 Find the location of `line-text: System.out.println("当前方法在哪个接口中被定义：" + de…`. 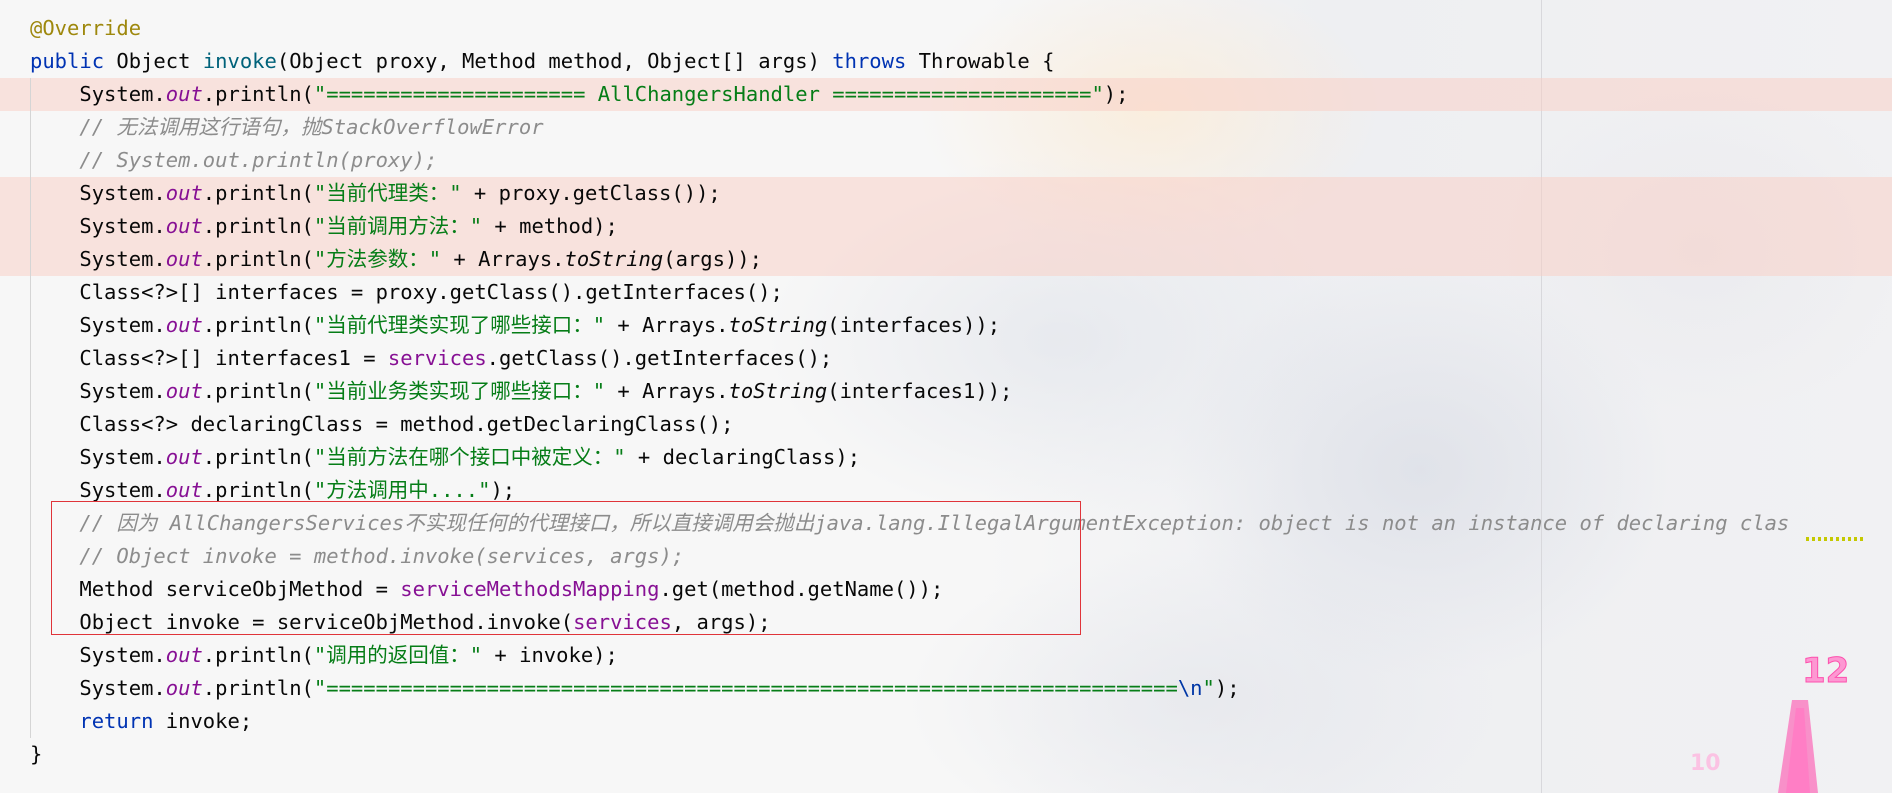

line-text: System.out.println("当前方法在哪个接口中被定义：" + de… is located at coordinates (445, 457).